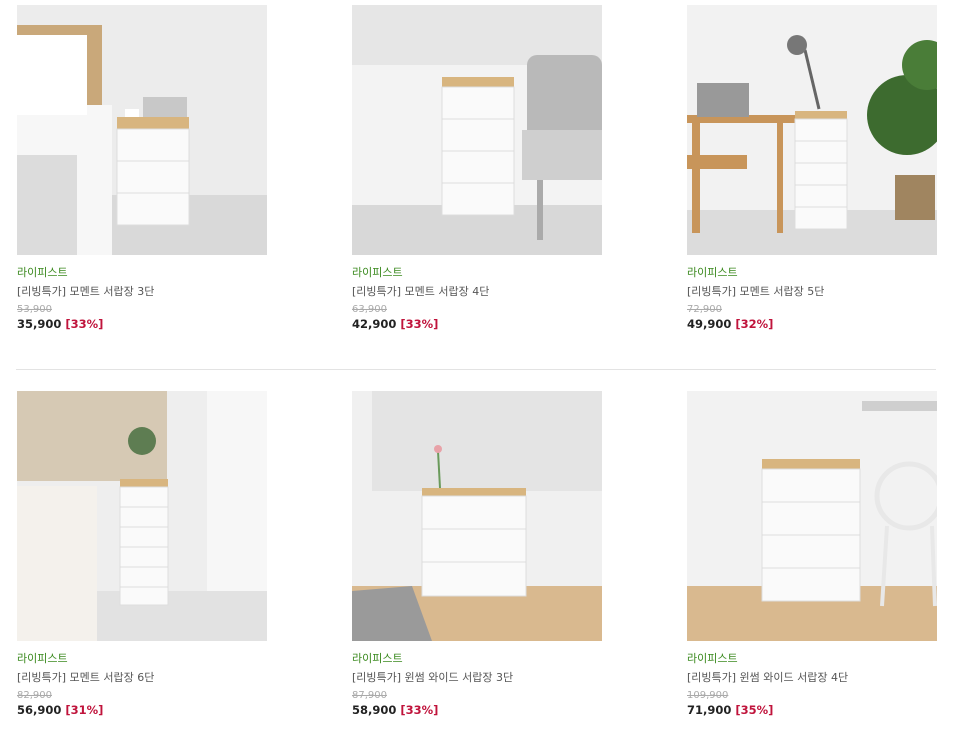 Image resolution: width=955 pixels, height=736 pixels. What do you see at coordinates (755, 291) in the screenshot?
I see `product-name: [리빙특가] 모멘트 서랍장 5단` at bounding box center [755, 291].